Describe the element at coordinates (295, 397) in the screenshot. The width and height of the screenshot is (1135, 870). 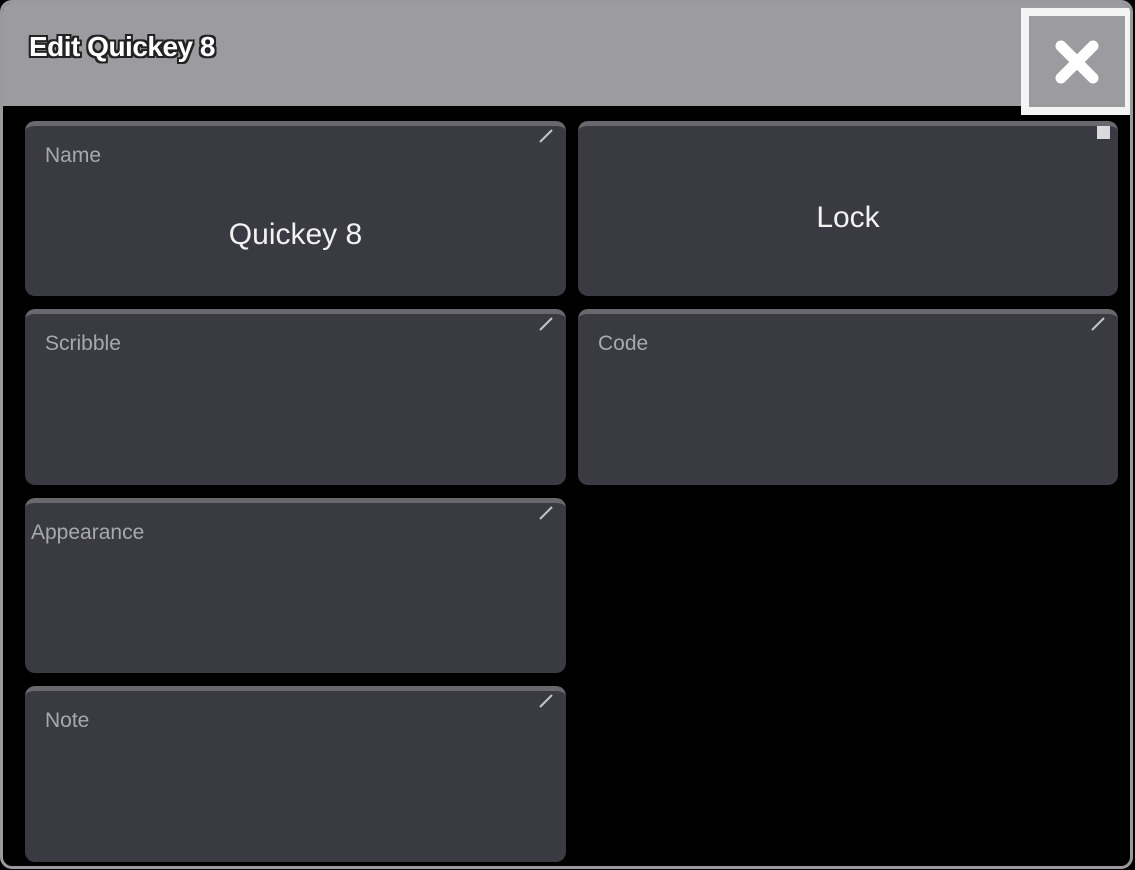
I see `scribble-field: Scribble` at that location.